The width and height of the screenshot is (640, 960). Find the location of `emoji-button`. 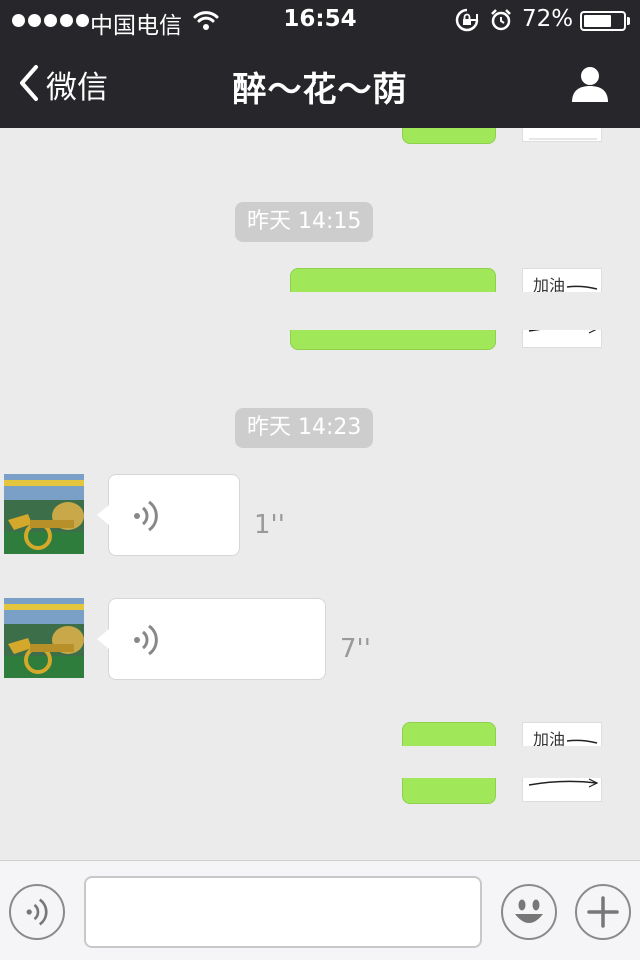

emoji-button is located at coordinates (529, 912).